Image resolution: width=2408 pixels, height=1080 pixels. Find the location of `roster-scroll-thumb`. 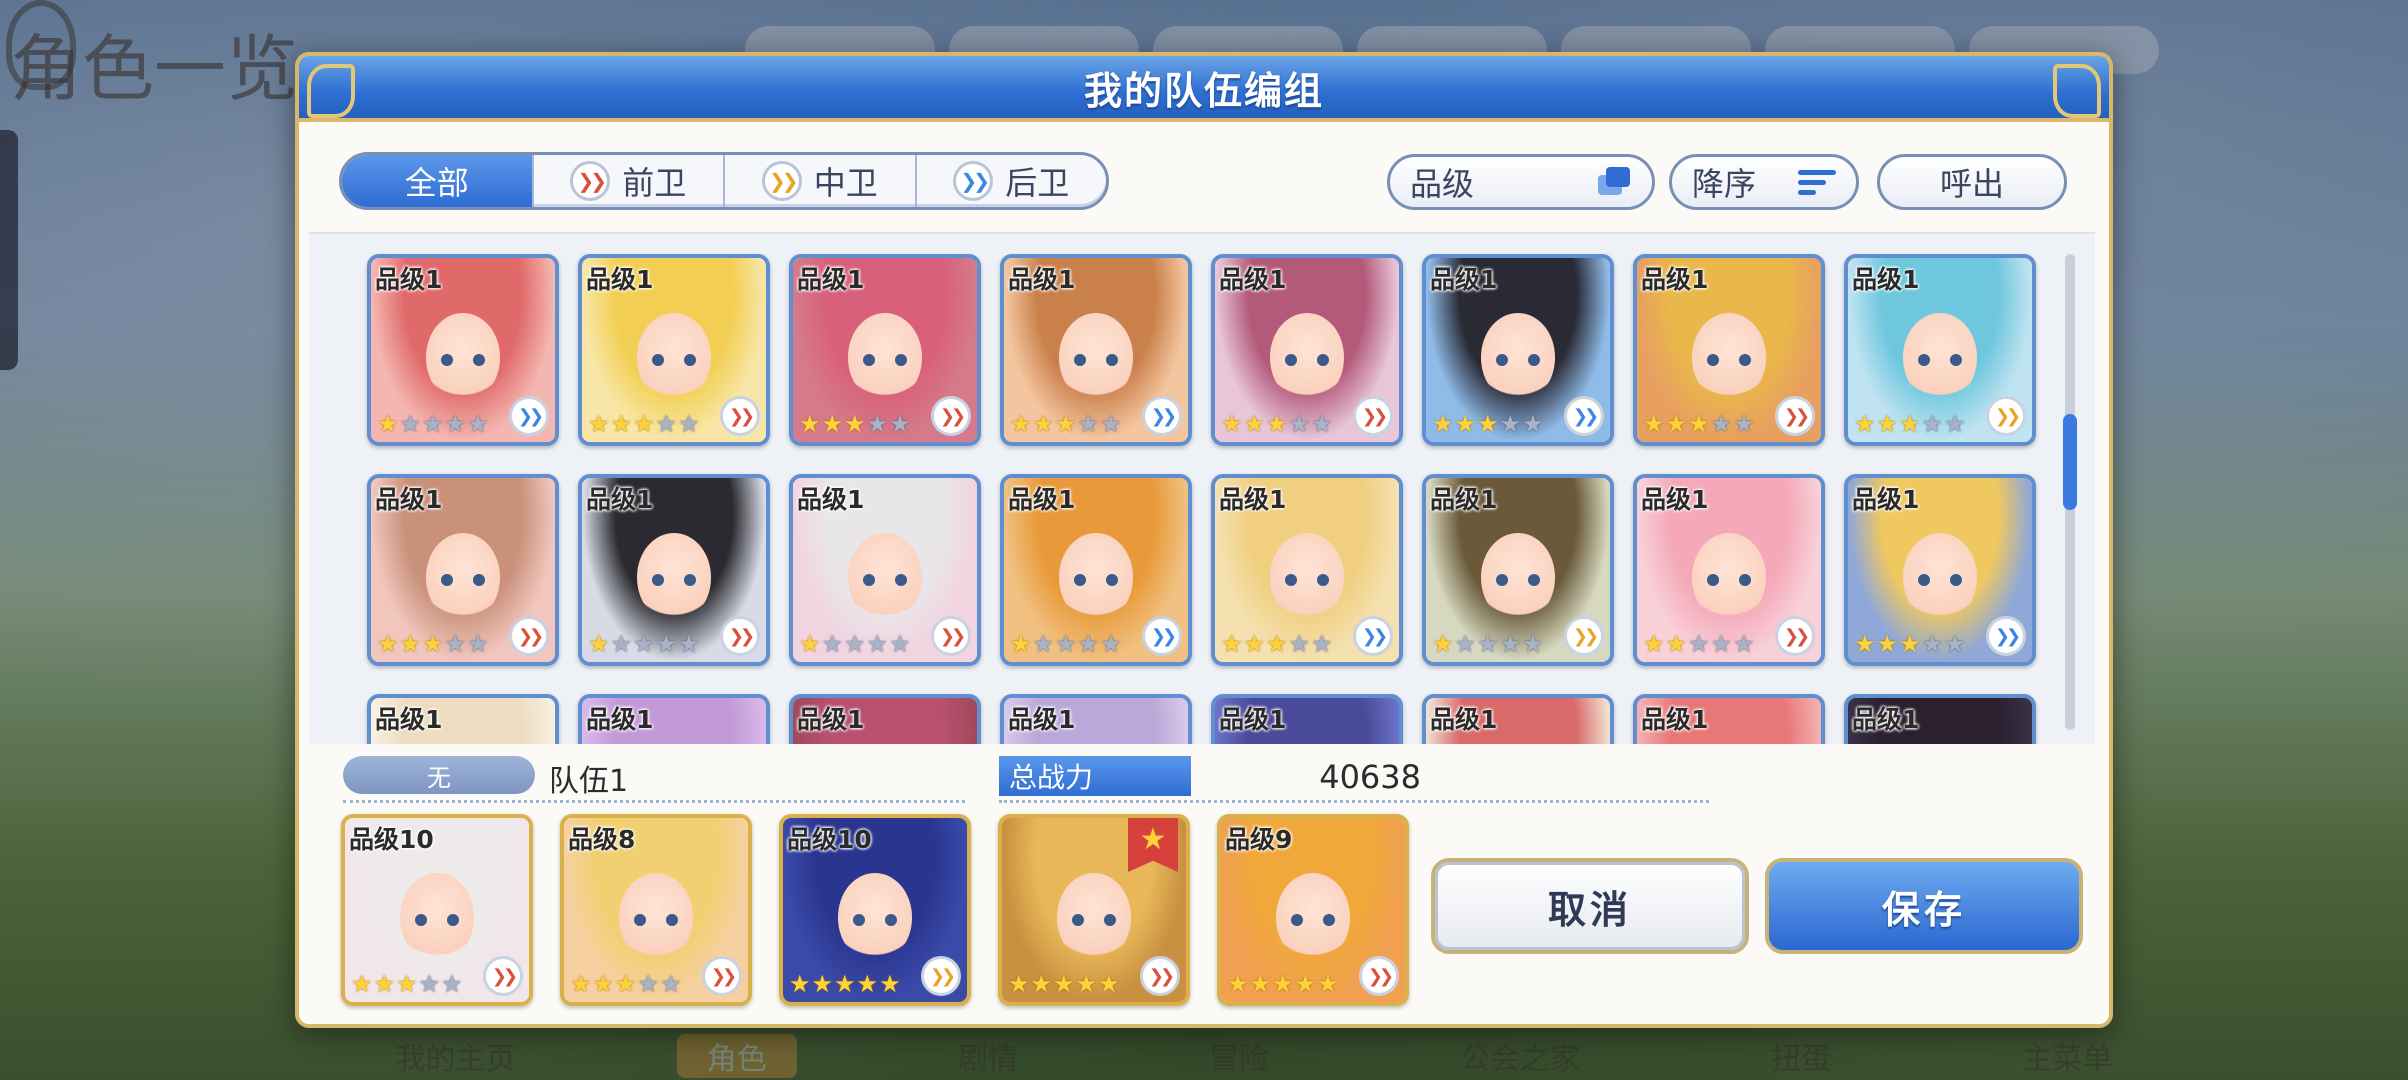

roster-scroll-thumb is located at coordinates (2070, 462).